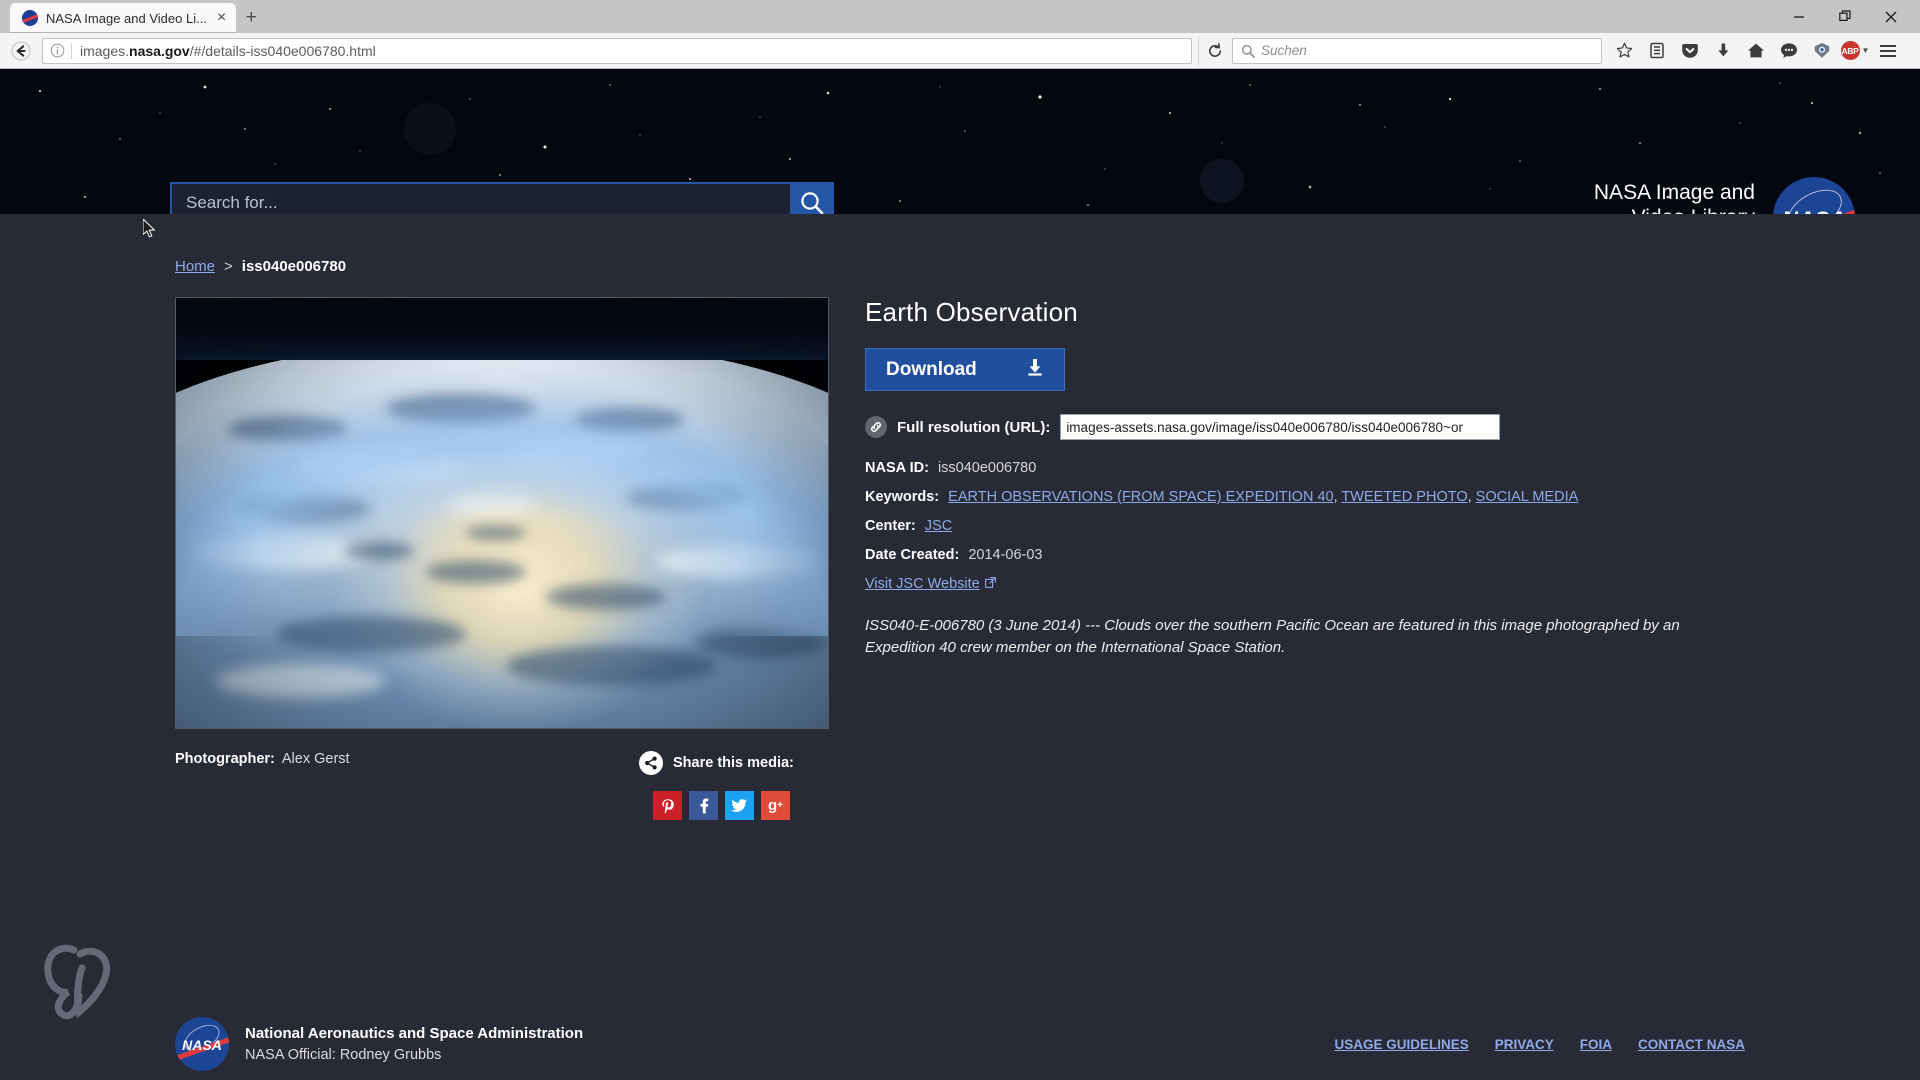  I want to click on download-button: Download, so click(965, 369).